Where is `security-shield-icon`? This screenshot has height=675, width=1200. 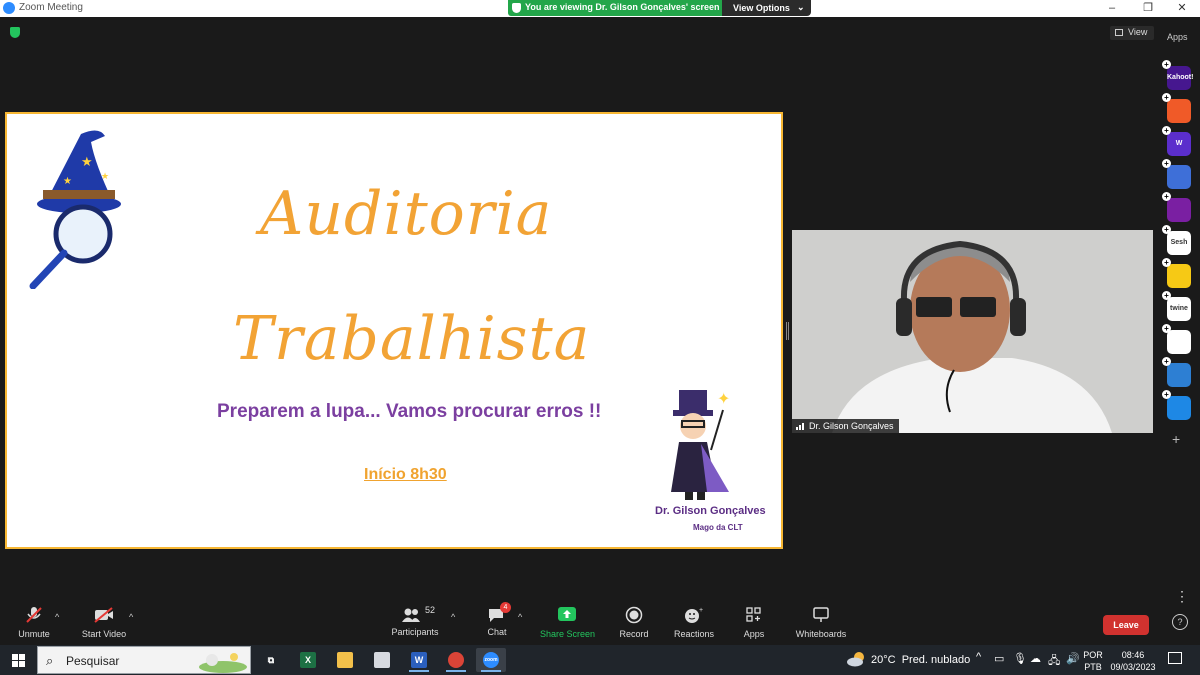 security-shield-icon is located at coordinates (15, 32).